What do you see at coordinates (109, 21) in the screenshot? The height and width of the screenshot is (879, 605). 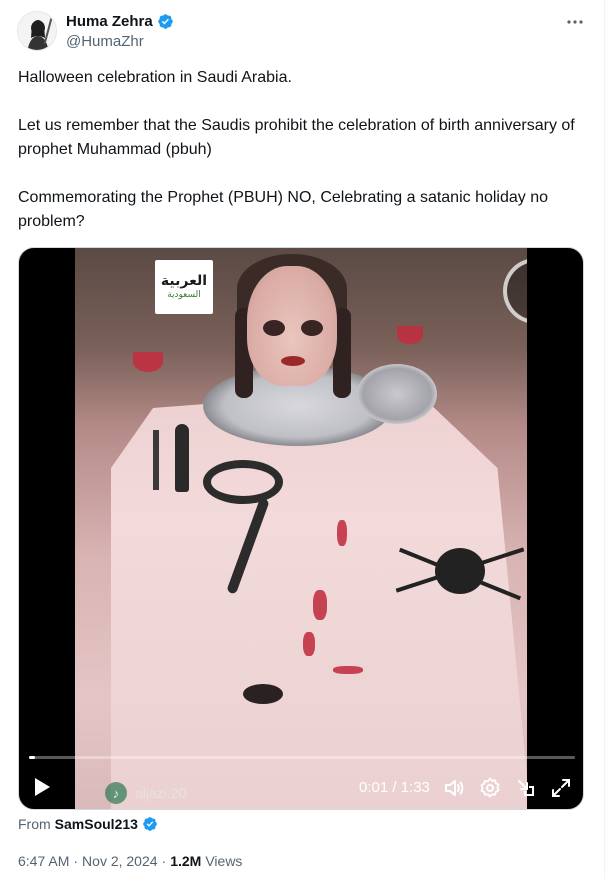 I see `author-display-name: Huma Zehra` at bounding box center [109, 21].